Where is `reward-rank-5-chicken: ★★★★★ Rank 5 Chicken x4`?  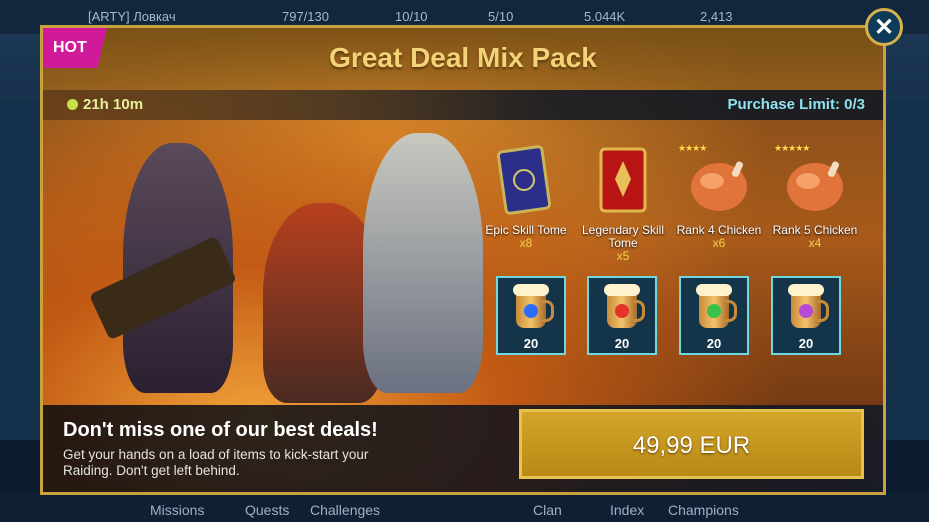
reward-rank-5-chicken: ★★★★★ Rank 5 Chicken x4 is located at coordinates (815, 196).